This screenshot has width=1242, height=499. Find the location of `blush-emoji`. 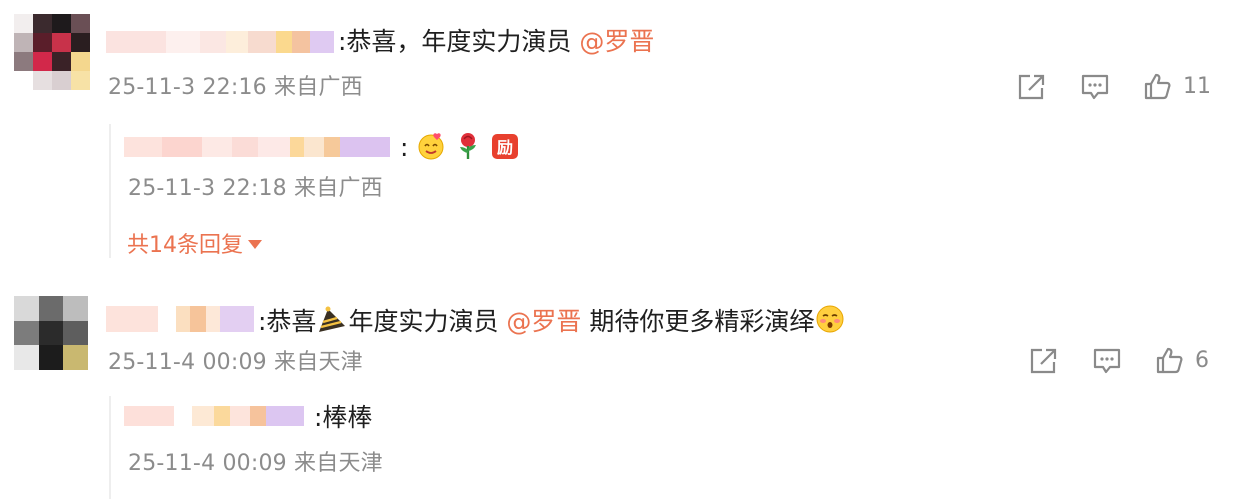

blush-emoji is located at coordinates (830, 319).